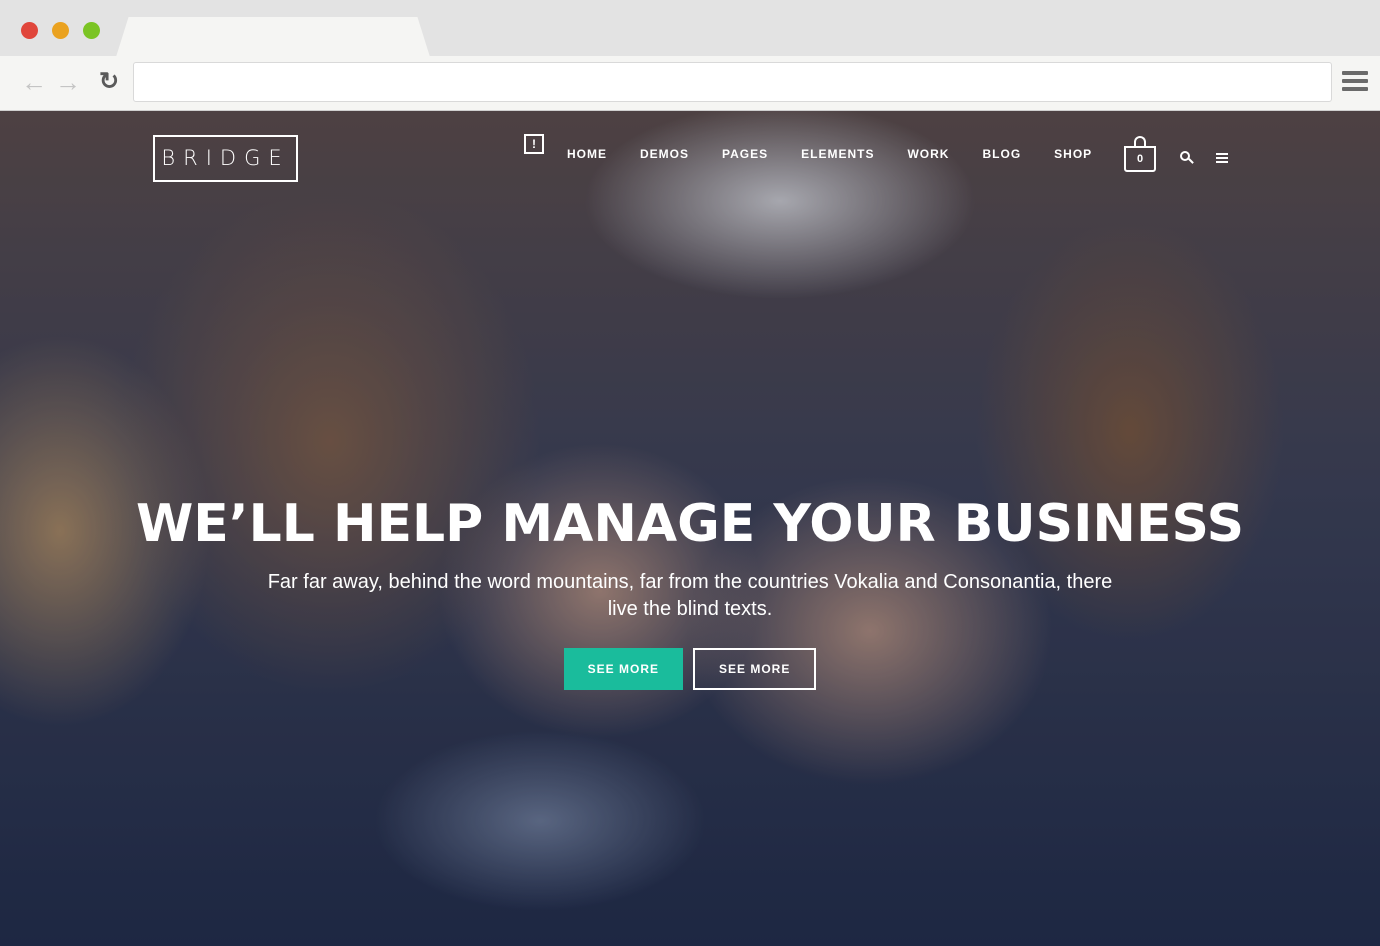  I want to click on nav-item-blog: BLOG, so click(1001, 154).